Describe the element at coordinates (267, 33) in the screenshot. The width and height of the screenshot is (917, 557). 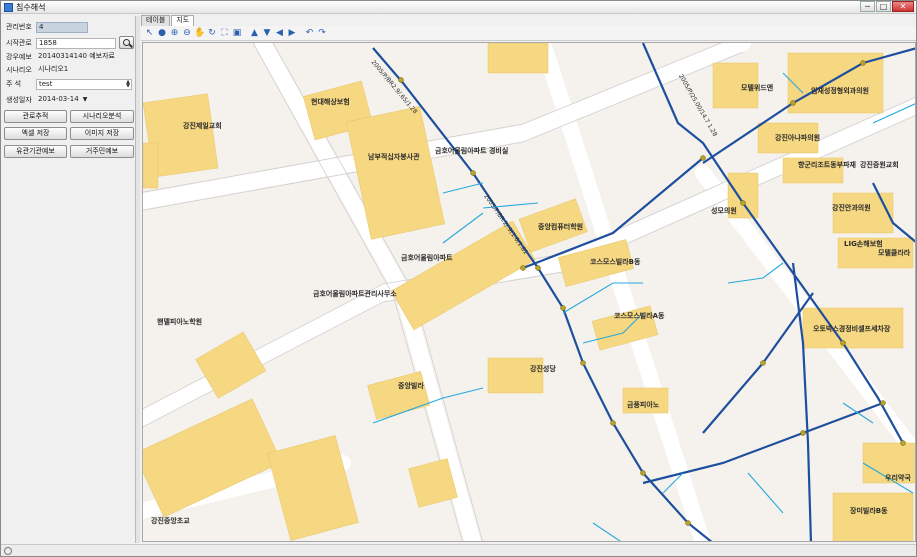
I see `arrow-down-icon: ▼` at that location.